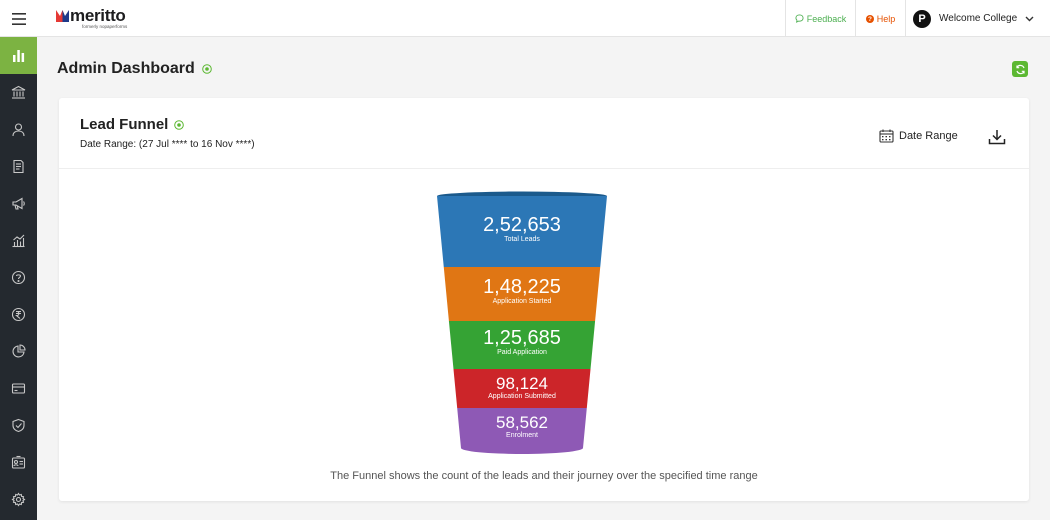 This screenshot has width=1050, height=520. I want to click on download-icon, so click(997, 137).